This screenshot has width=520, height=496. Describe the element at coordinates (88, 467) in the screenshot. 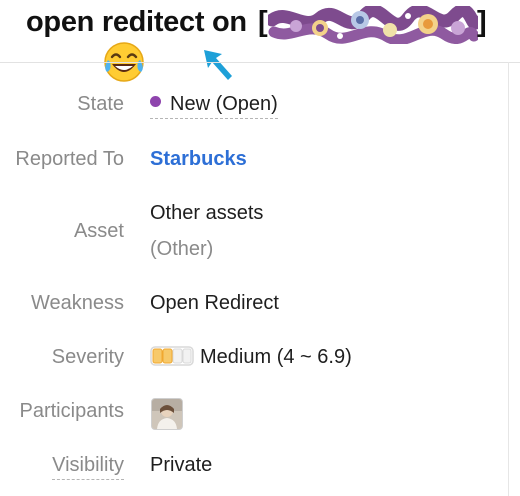

I see `visibility-label: Visibility` at that location.